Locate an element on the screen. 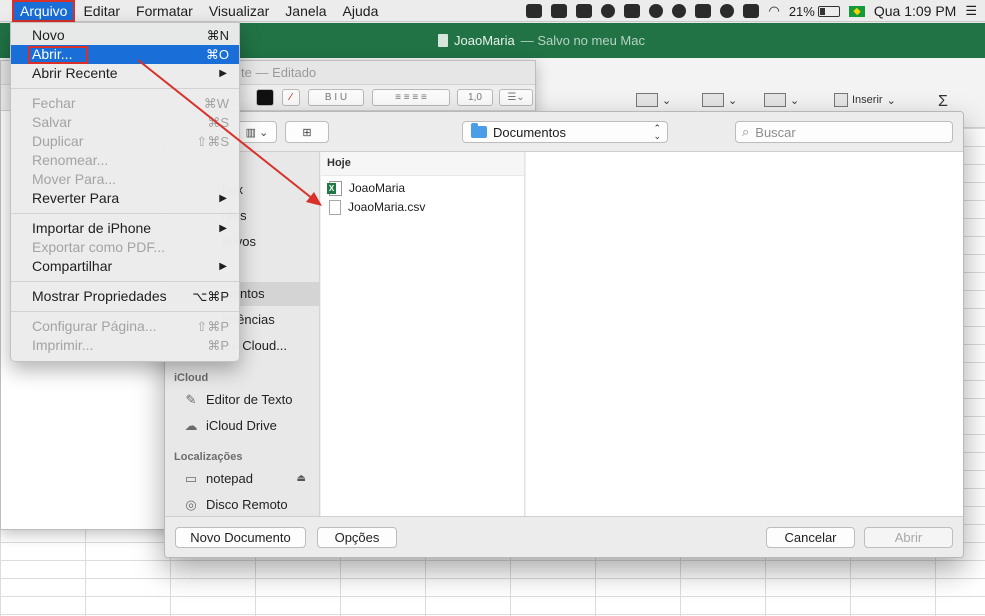 The height and width of the screenshot is (616, 985). search-icon: ⌕ is located at coordinates (746, 131).